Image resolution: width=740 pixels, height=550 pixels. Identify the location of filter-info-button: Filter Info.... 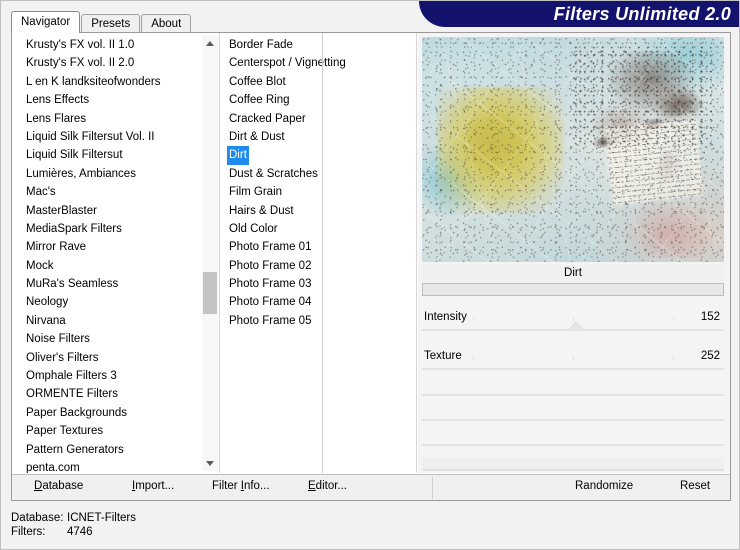
(241, 486).